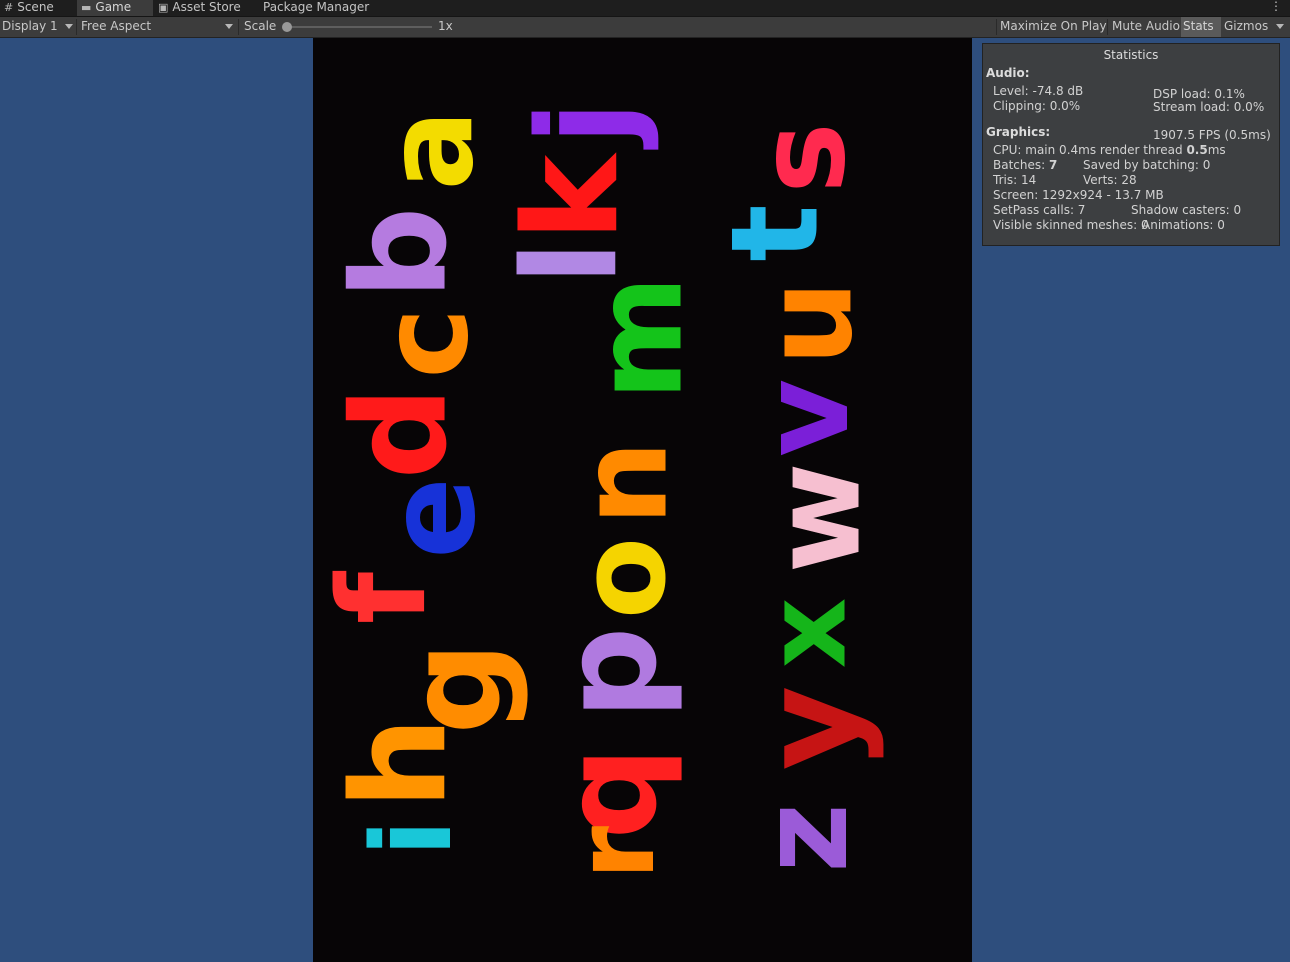 The height and width of the screenshot is (962, 1290). Describe the element at coordinates (818, 518) in the screenshot. I see `felt-letter-w: w` at that location.